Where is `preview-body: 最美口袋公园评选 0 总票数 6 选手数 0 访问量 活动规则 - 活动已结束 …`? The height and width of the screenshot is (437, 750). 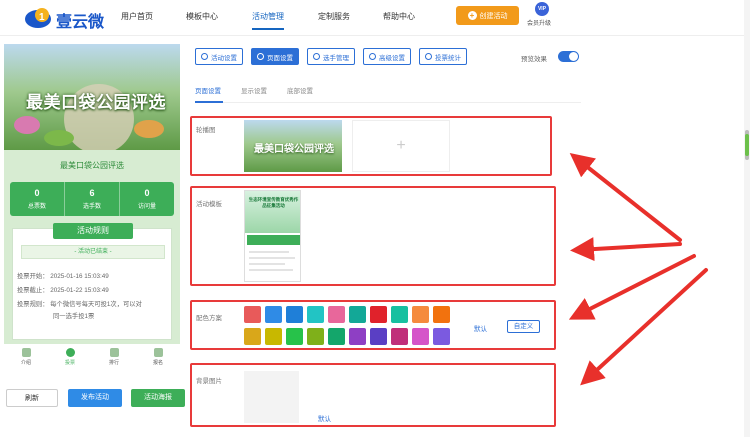
preview-body: 最美口袋公园评选 0 总票数 6 选手数 0 访问量 活动规则 - 活动已结束 … is located at coordinates (92, 247).